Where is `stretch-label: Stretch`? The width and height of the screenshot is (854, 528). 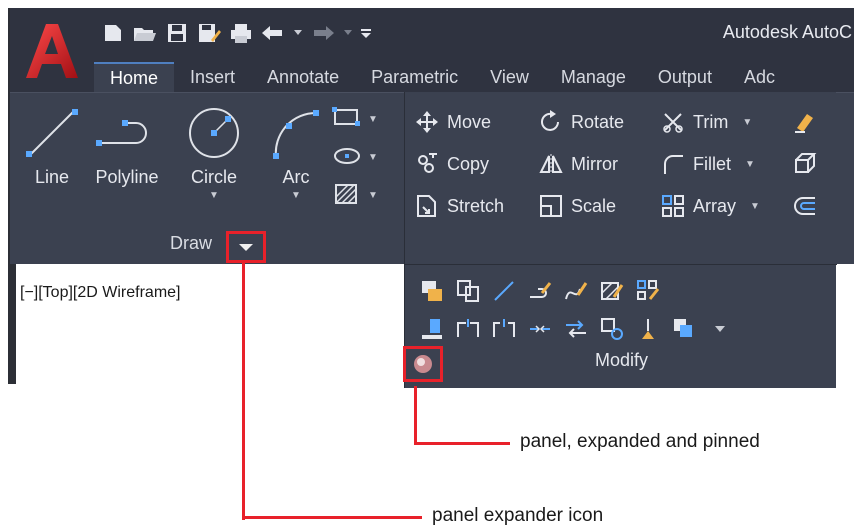 stretch-label: Stretch is located at coordinates (476, 205).